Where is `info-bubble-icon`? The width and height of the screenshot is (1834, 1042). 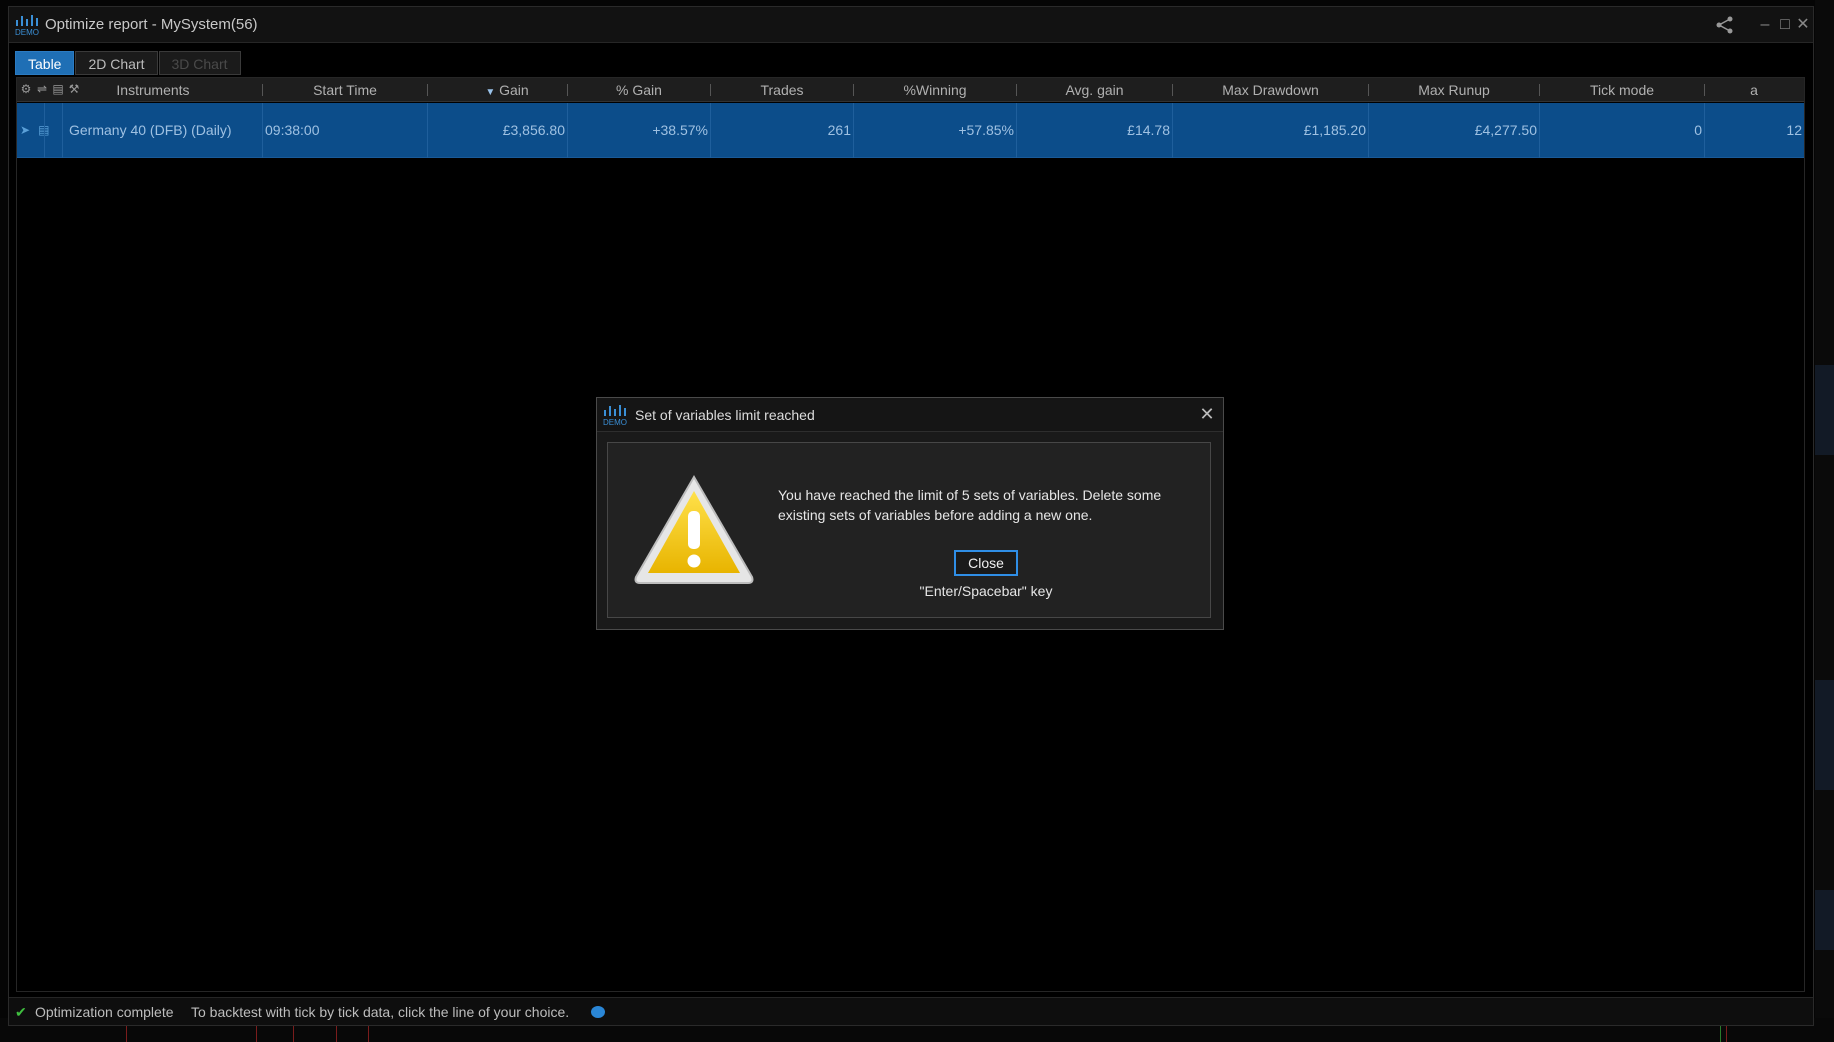 info-bubble-icon is located at coordinates (598, 1012).